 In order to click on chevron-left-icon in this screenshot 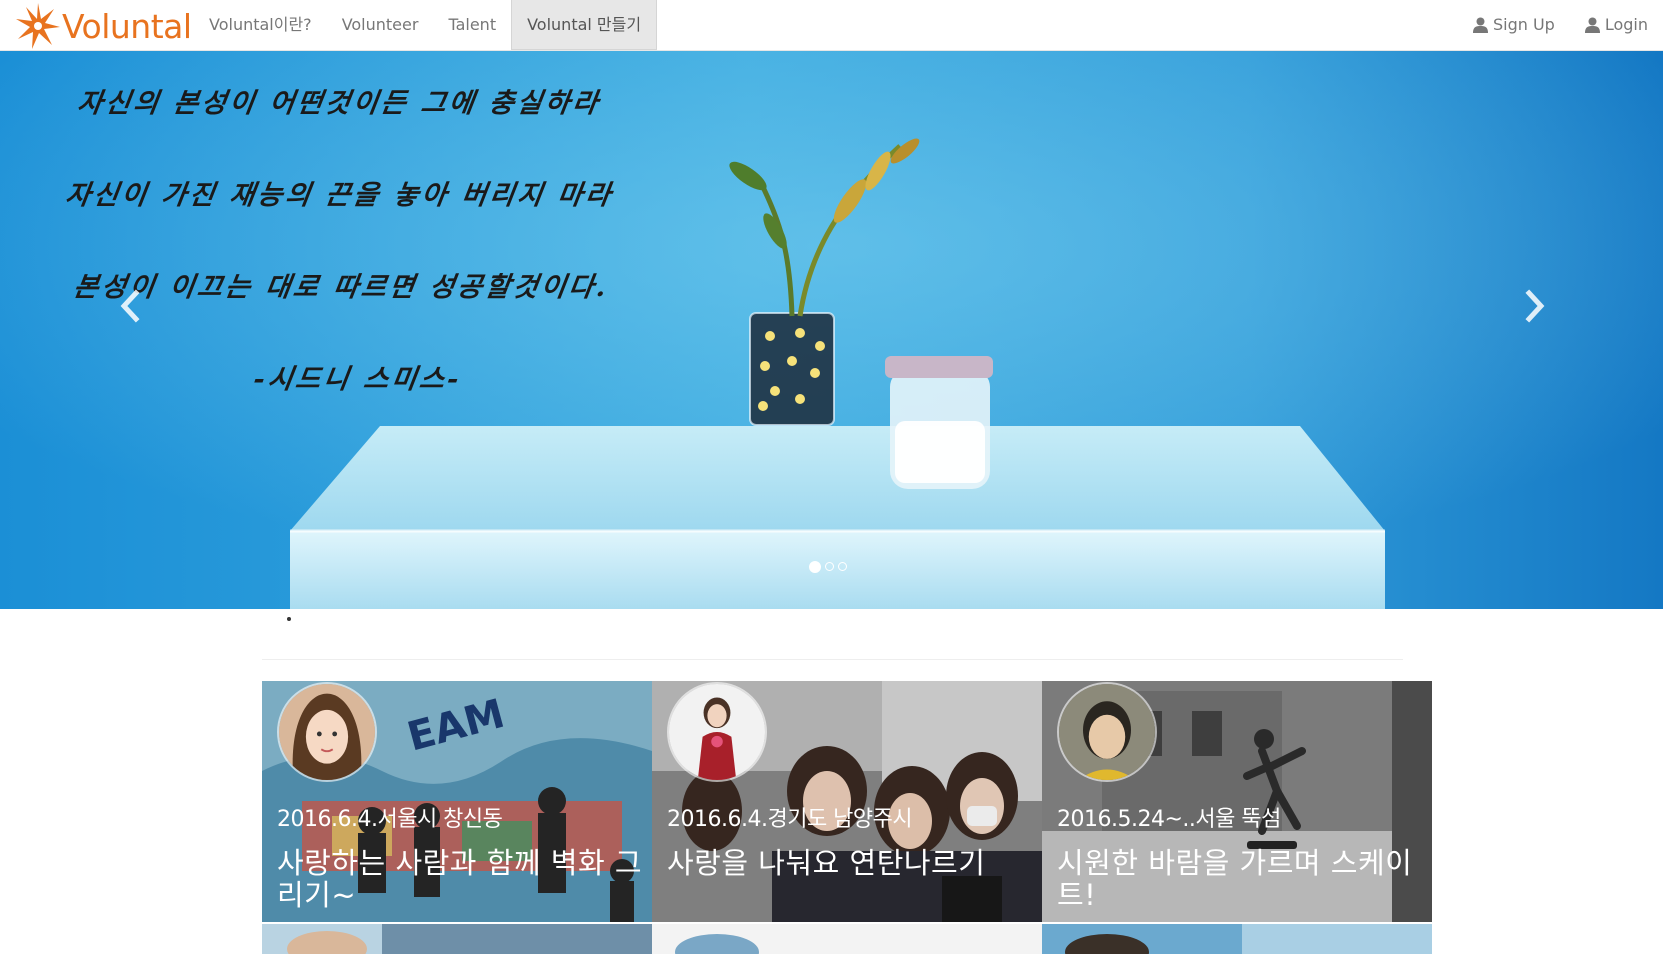, I will do `click(130, 306)`.